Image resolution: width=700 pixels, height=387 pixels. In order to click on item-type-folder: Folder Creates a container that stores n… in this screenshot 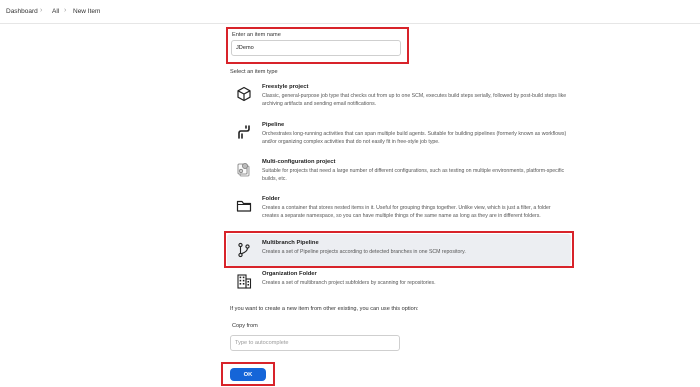, I will do `click(400, 214)`.